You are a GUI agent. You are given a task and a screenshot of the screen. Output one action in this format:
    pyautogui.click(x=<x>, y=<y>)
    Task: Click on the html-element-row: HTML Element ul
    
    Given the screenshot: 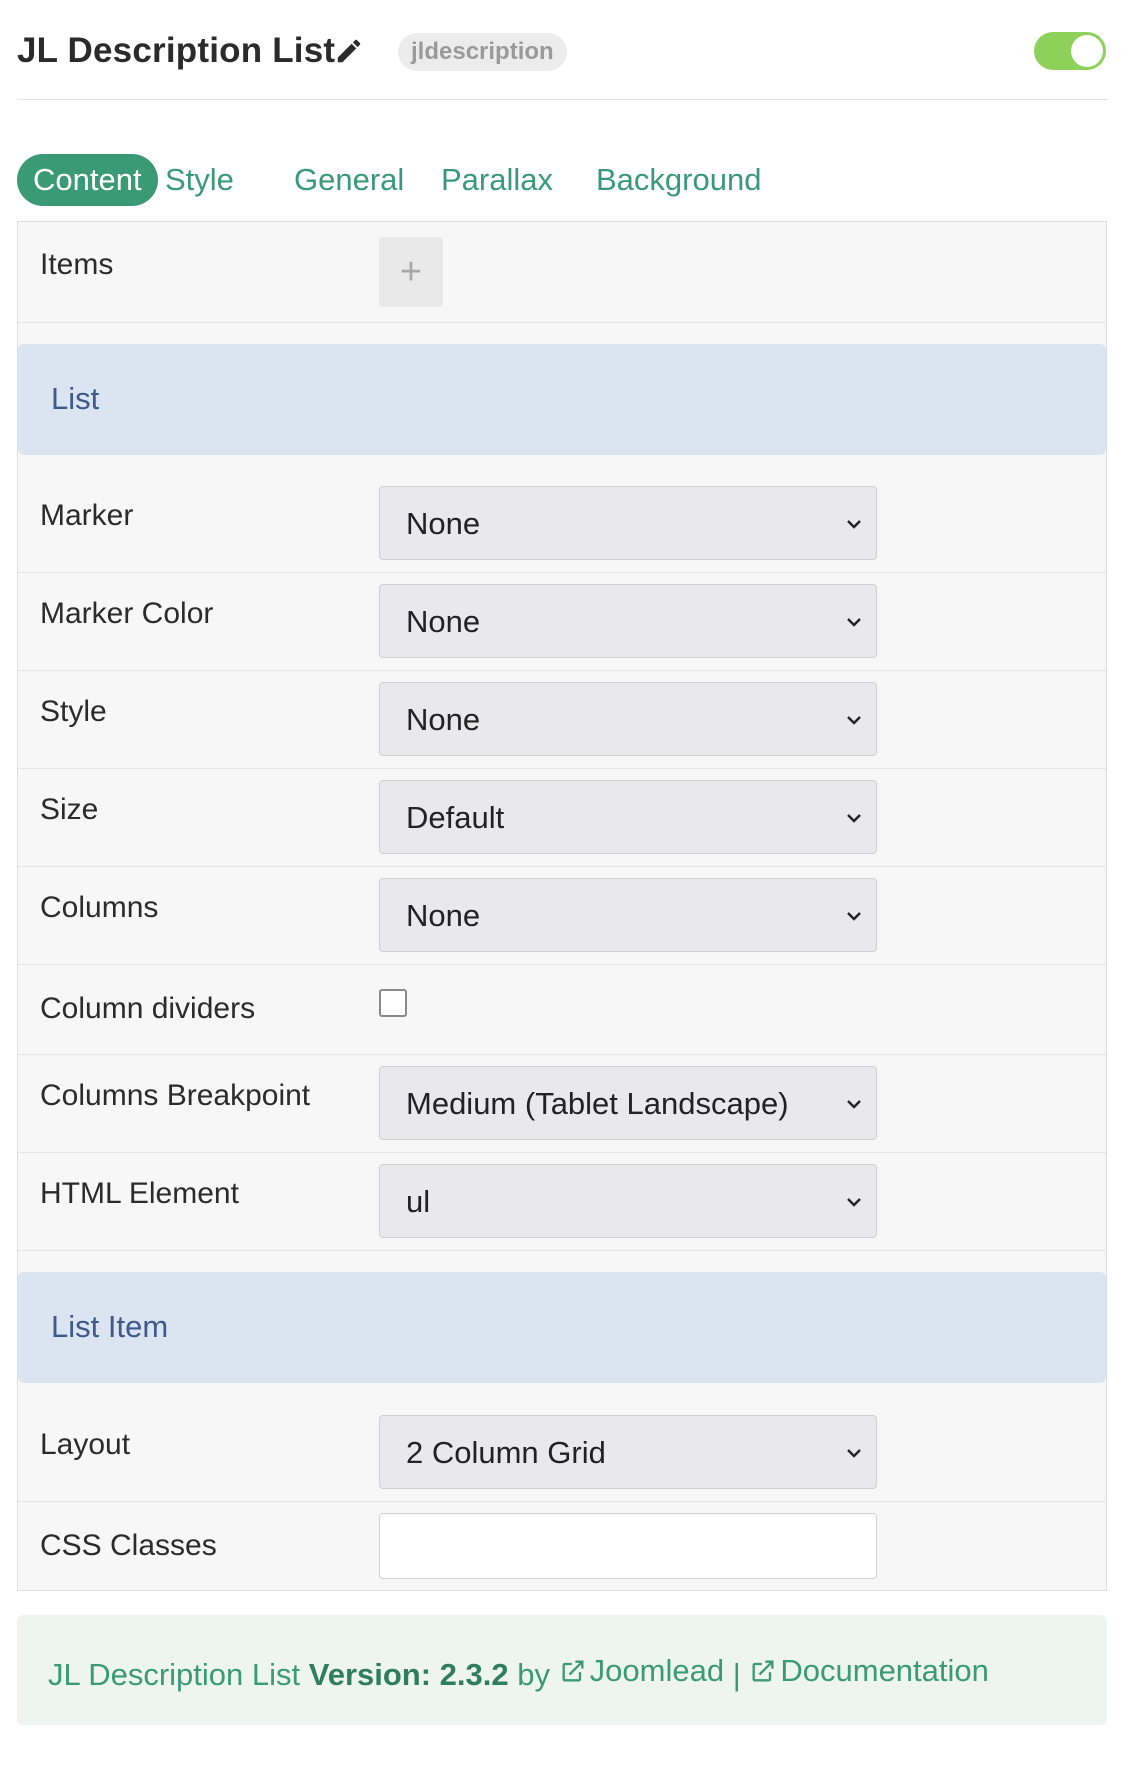 What is the action you would take?
    pyautogui.click(x=562, y=1202)
    